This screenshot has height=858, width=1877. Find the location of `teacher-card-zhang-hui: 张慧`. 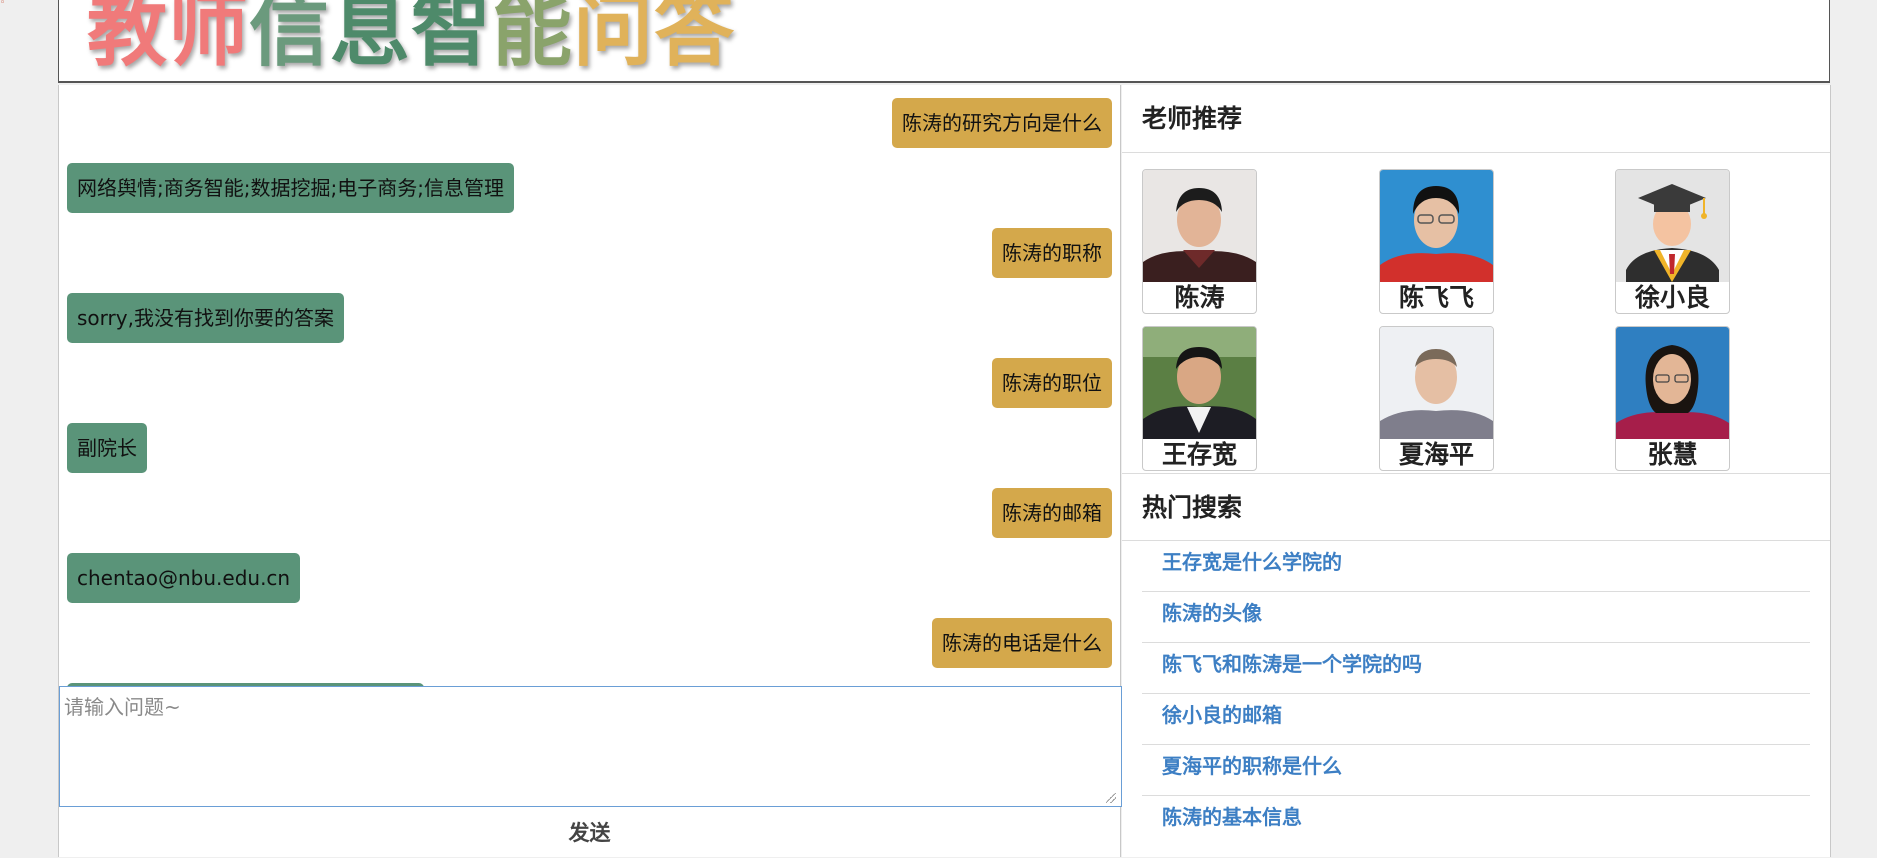

teacher-card-zhang-hui: 张慧 is located at coordinates (1672, 398).